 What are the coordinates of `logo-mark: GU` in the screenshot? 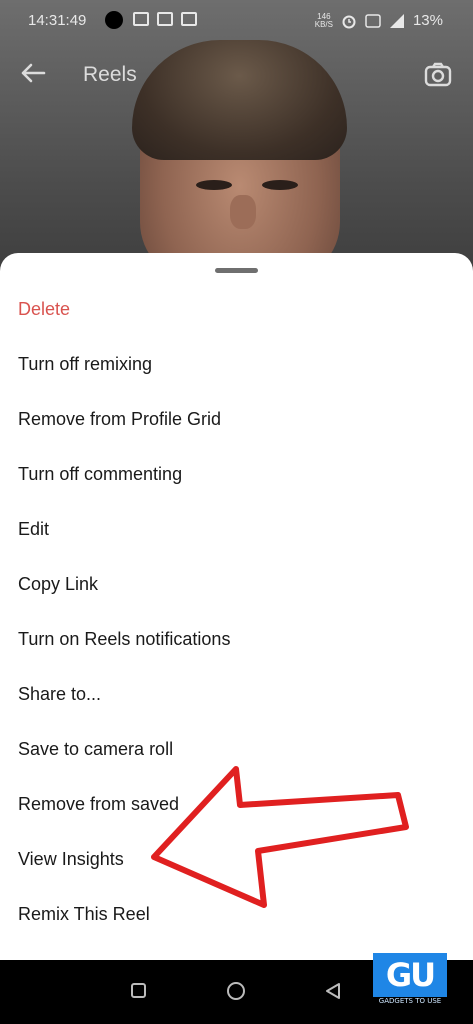 It's located at (410, 975).